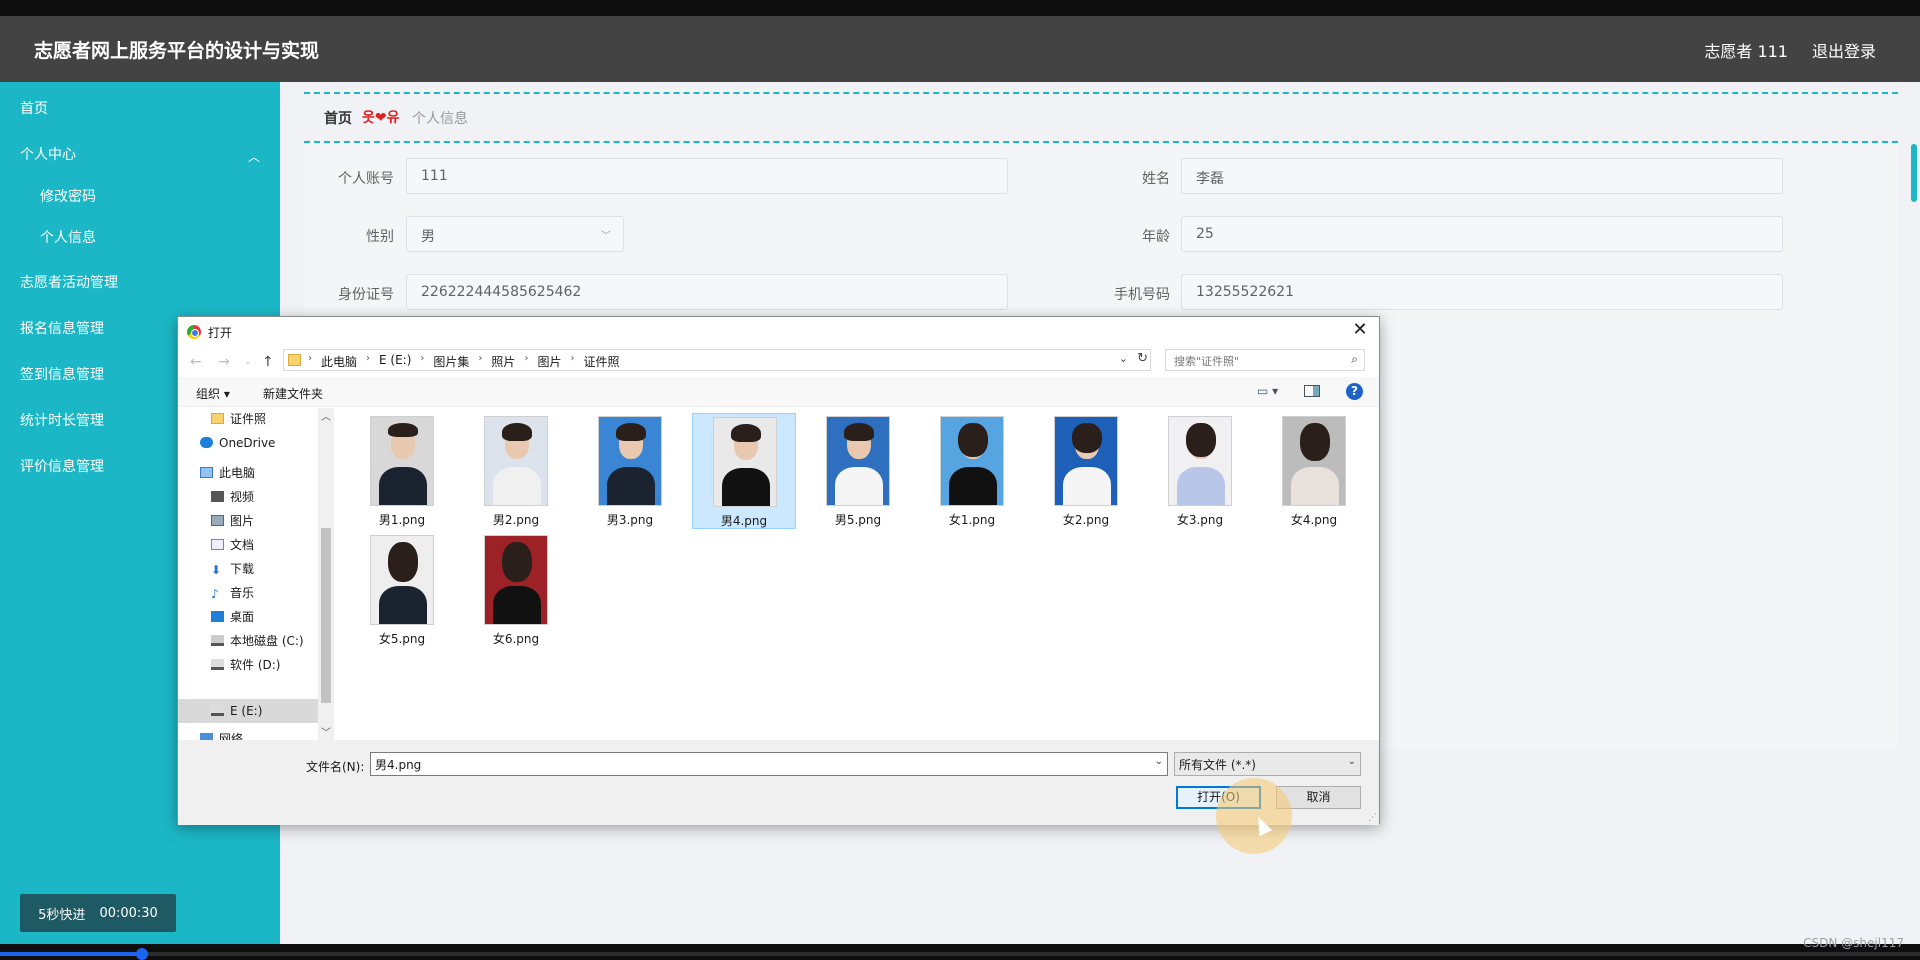 Image resolution: width=1920 pixels, height=960 pixels. What do you see at coordinates (248, 362) in the screenshot?
I see `recent-dropdown-icon: ⌄` at bounding box center [248, 362].